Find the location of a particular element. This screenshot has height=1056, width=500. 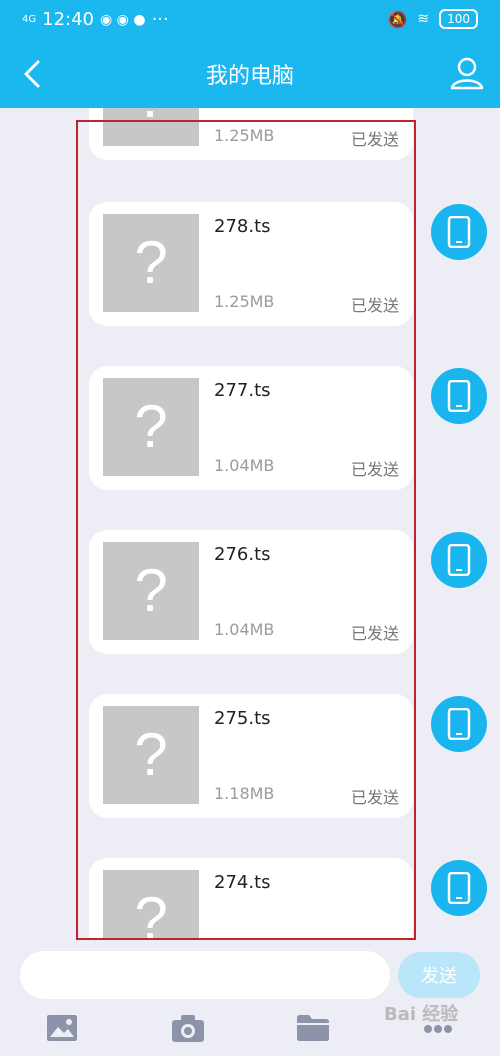

title-bar: 我的电脑 is located at coordinates (250, 74).